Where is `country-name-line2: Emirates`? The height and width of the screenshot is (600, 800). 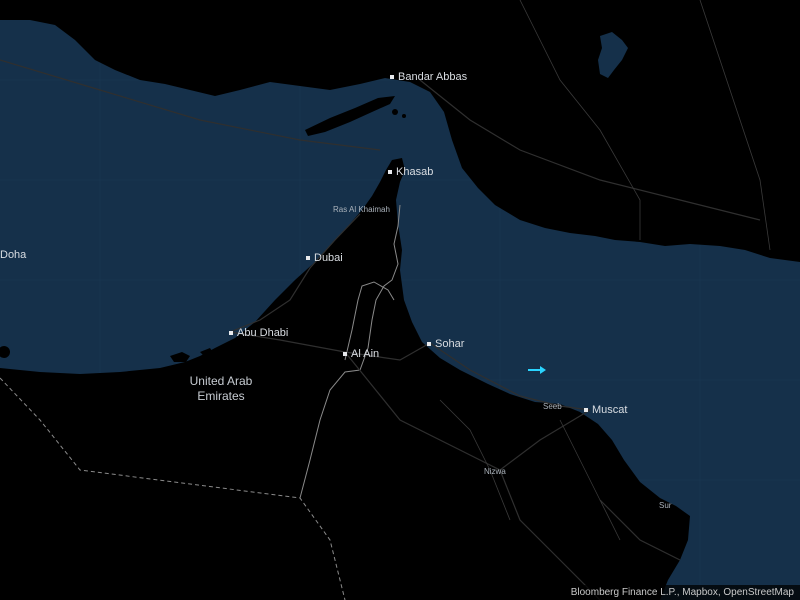 country-name-line2: Emirates is located at coordinates (221, 396).